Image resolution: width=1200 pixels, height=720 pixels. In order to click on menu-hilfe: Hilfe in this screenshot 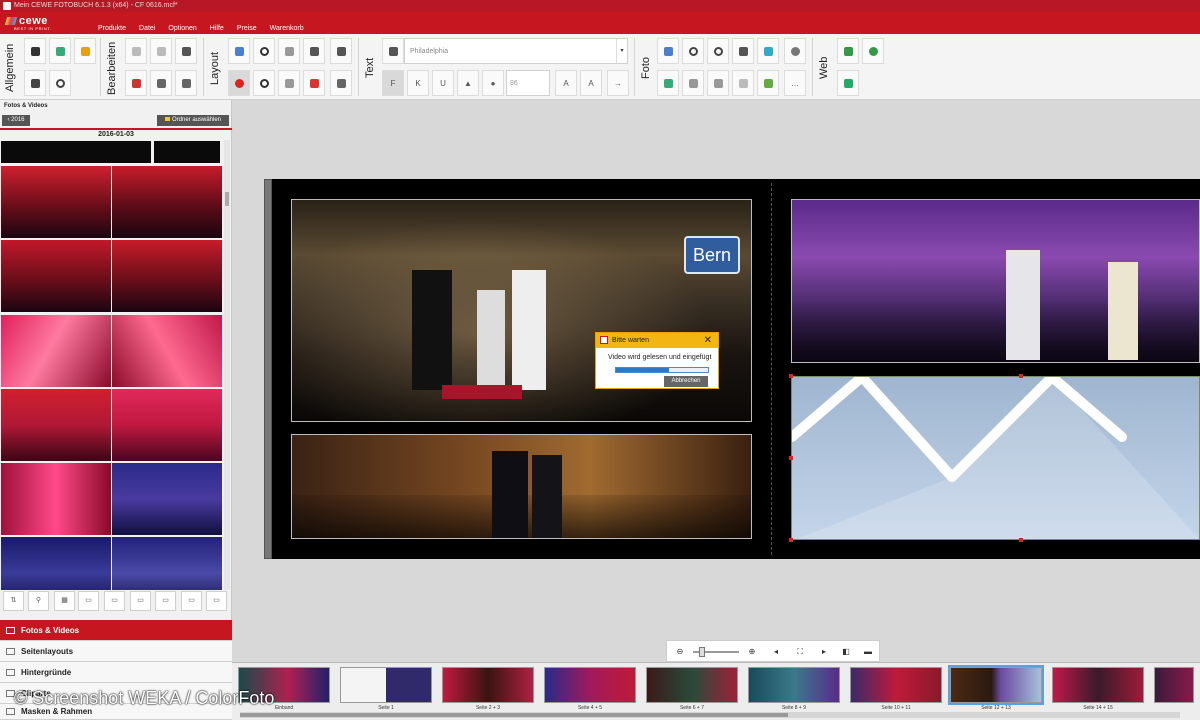, I will do `click(217, 23)`.